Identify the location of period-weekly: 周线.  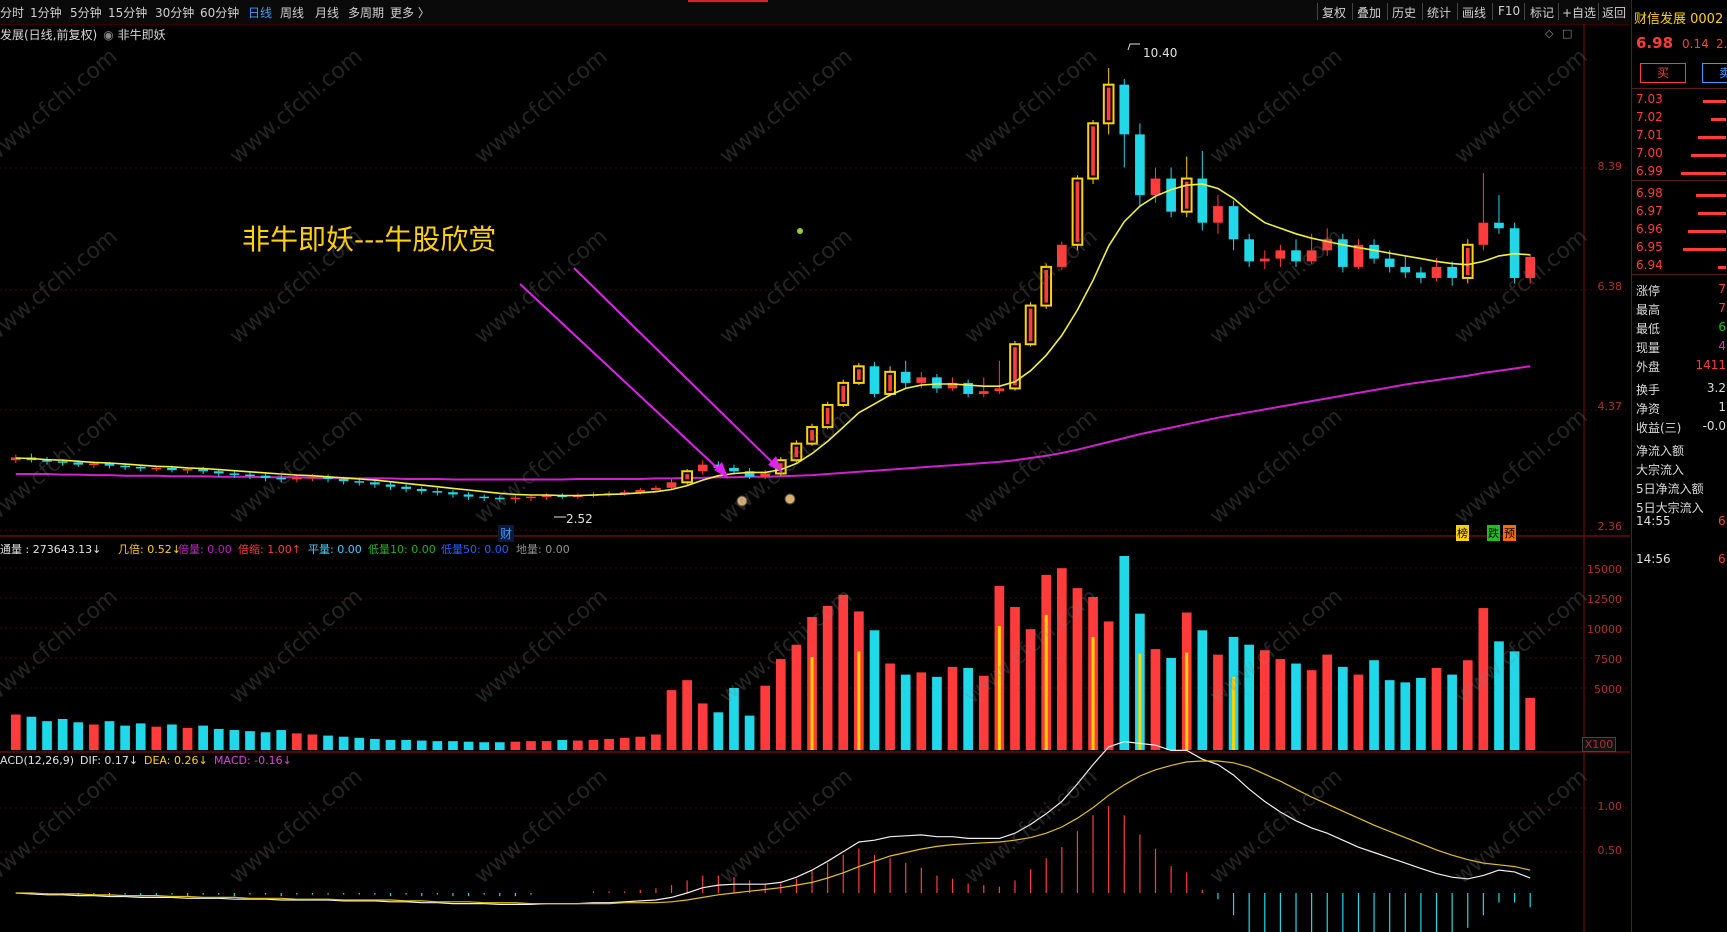
(292, 12).